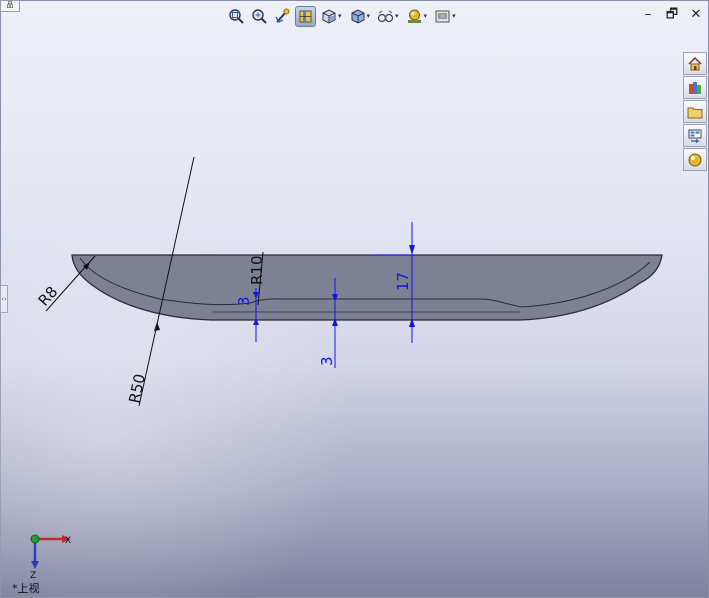 This screenshot has height=598, width=709. What do you see at coordinates (403, 281) in the screenshot?
I see `dimension-depth: 17` at bounding box center [403, 281].